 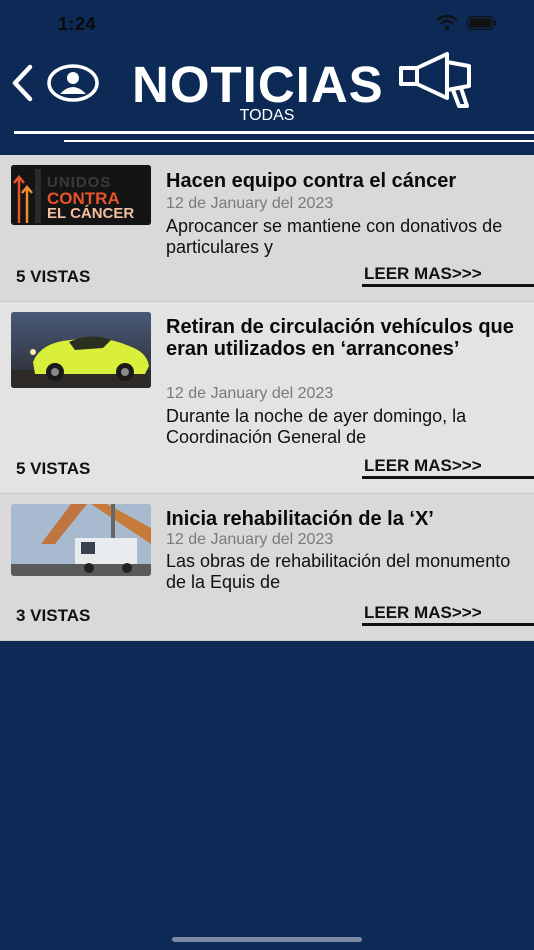 What do you see at coordinates (346, 181) in the screenshot?
I see `article-title: Hacen equipo contra el cáncer` at bounding box center [346, 181].